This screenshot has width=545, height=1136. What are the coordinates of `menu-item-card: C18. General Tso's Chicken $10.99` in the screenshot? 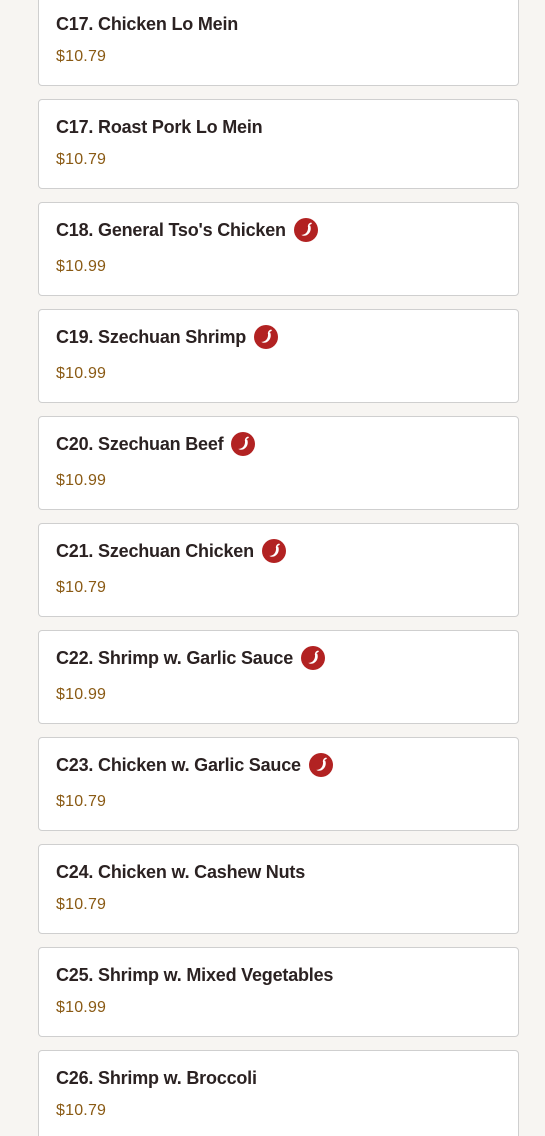 It's located at (278, 249).